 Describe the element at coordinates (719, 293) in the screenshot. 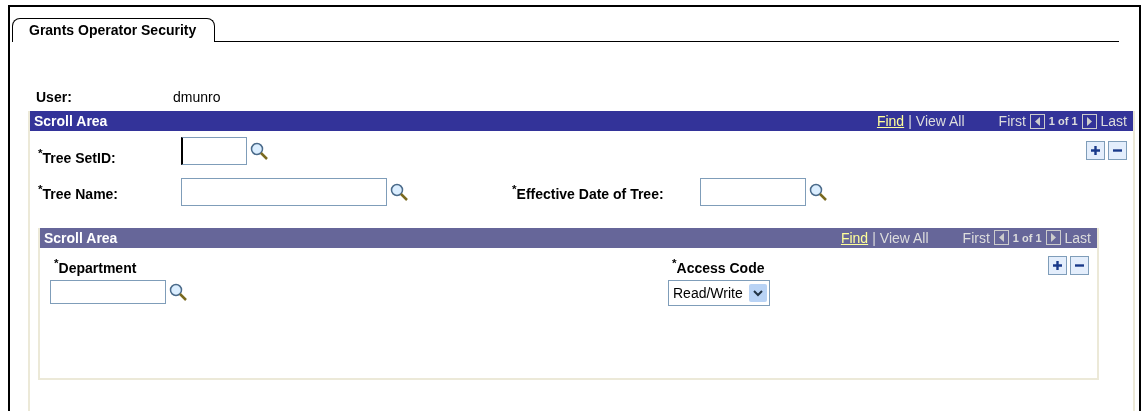

I see `access-code-dropdown: Read/Write` at that location.